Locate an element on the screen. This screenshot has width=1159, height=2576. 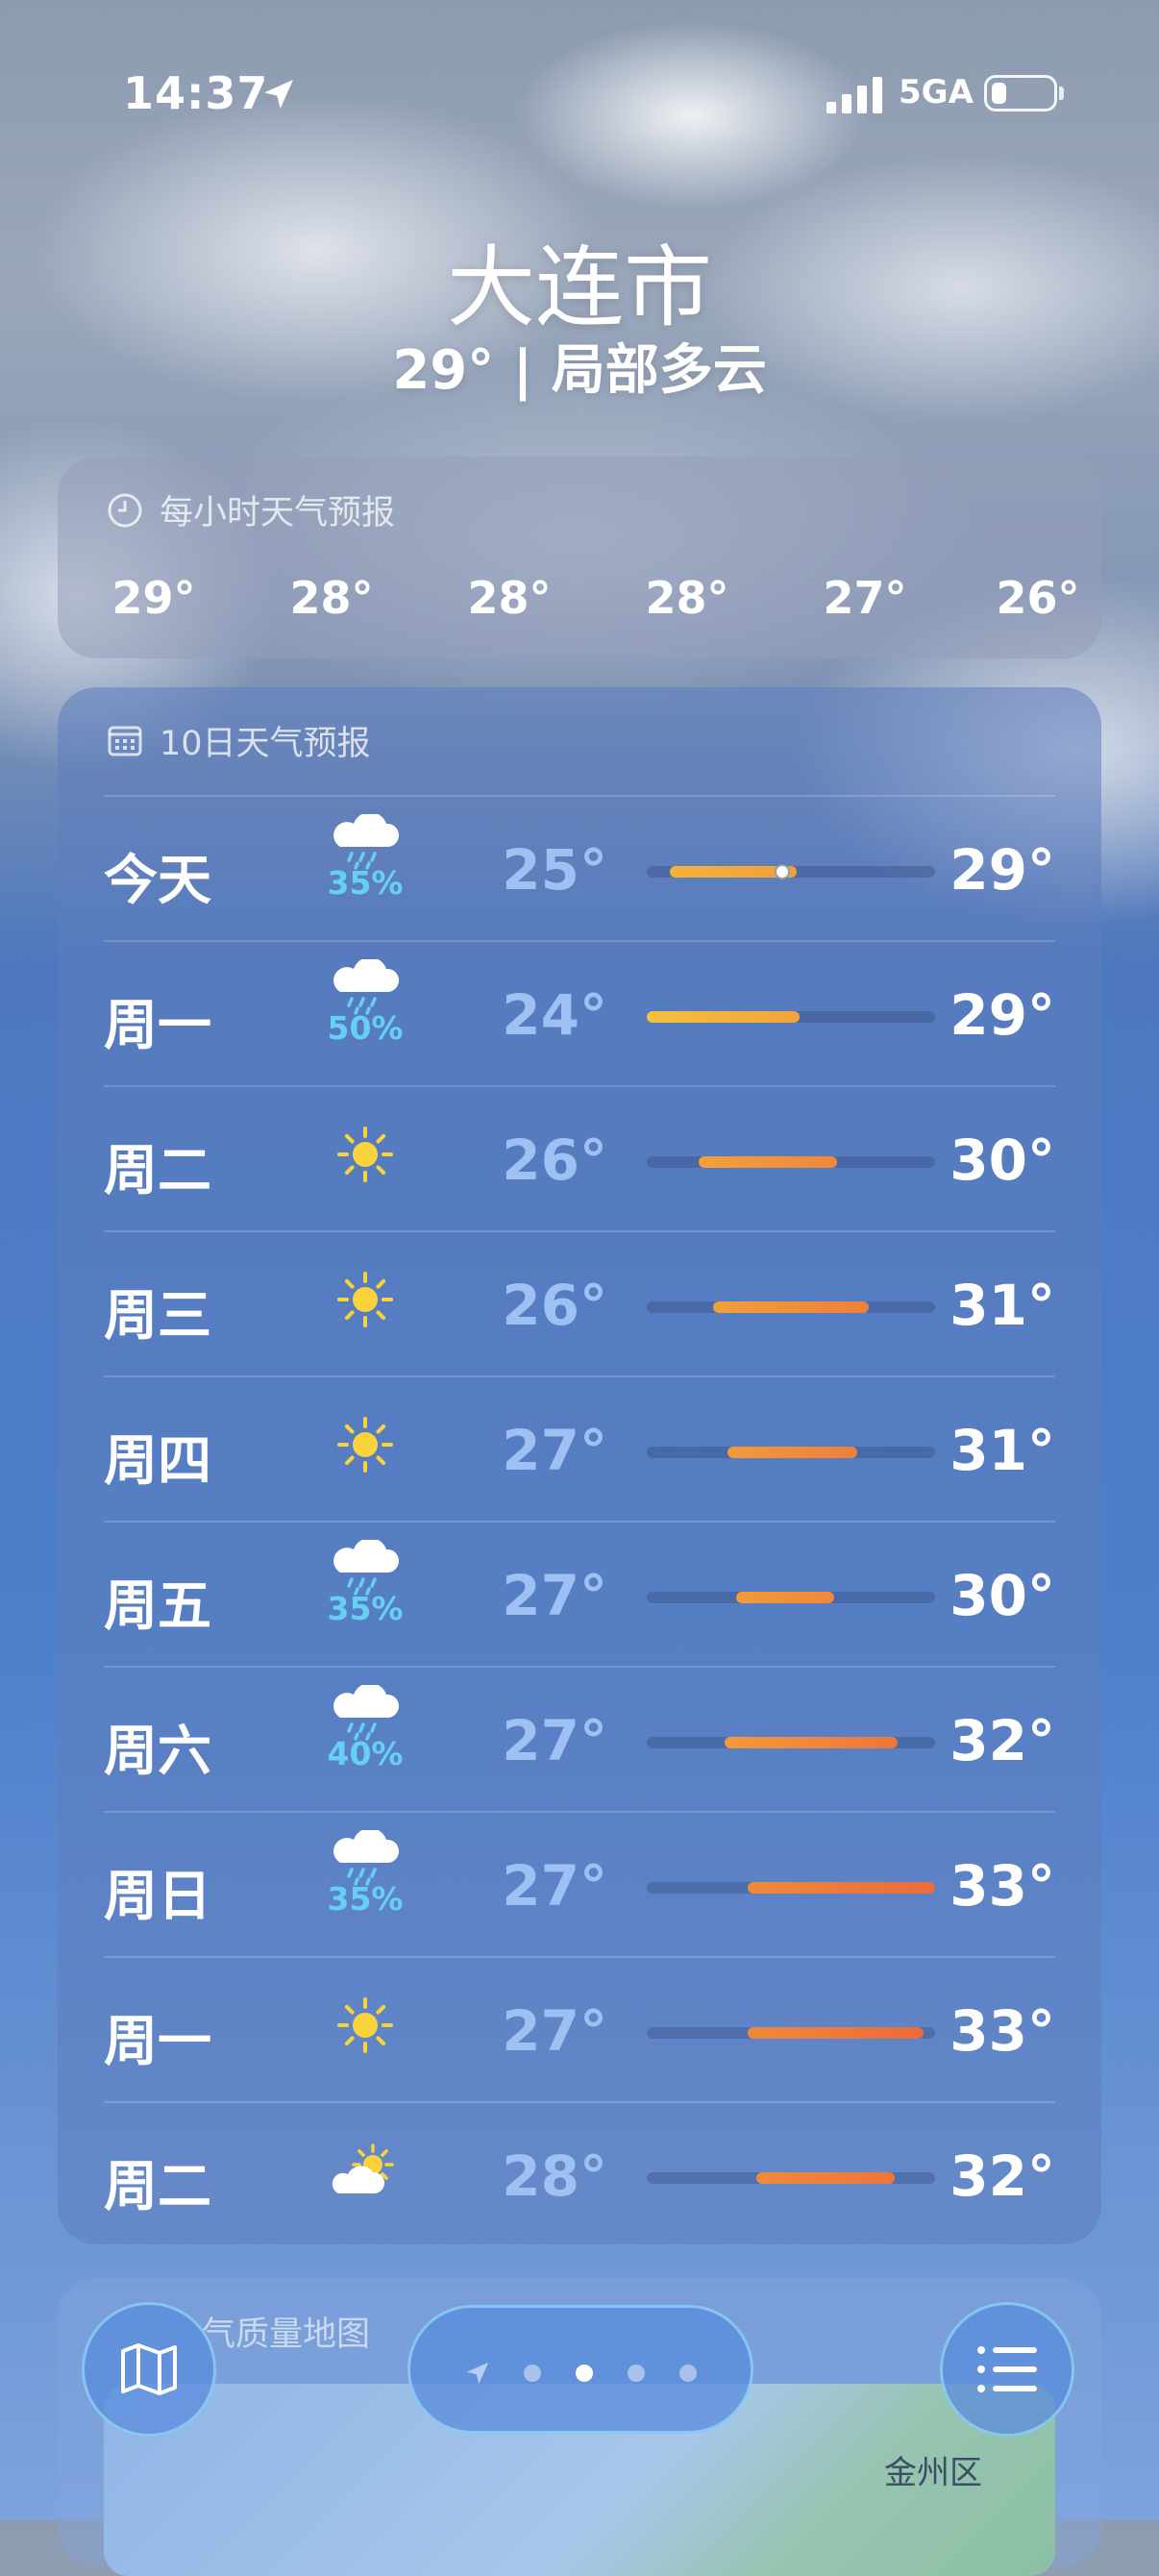
calendar-icon is located at coordinates (125, 741).